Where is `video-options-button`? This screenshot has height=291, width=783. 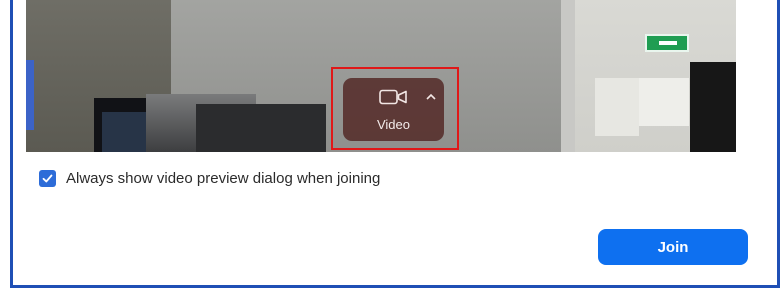 video-options-button is located at coordinates (431, 96).